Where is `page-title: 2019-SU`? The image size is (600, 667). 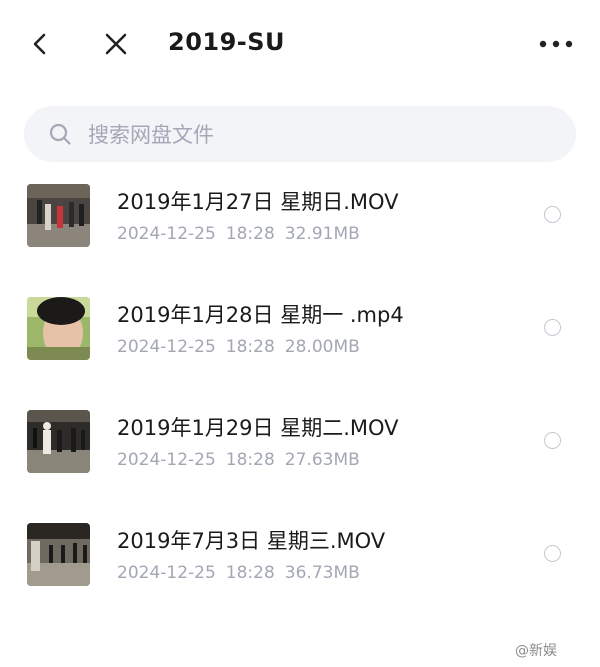 page-title: 2019-SU is located at coordinates (227, 42).